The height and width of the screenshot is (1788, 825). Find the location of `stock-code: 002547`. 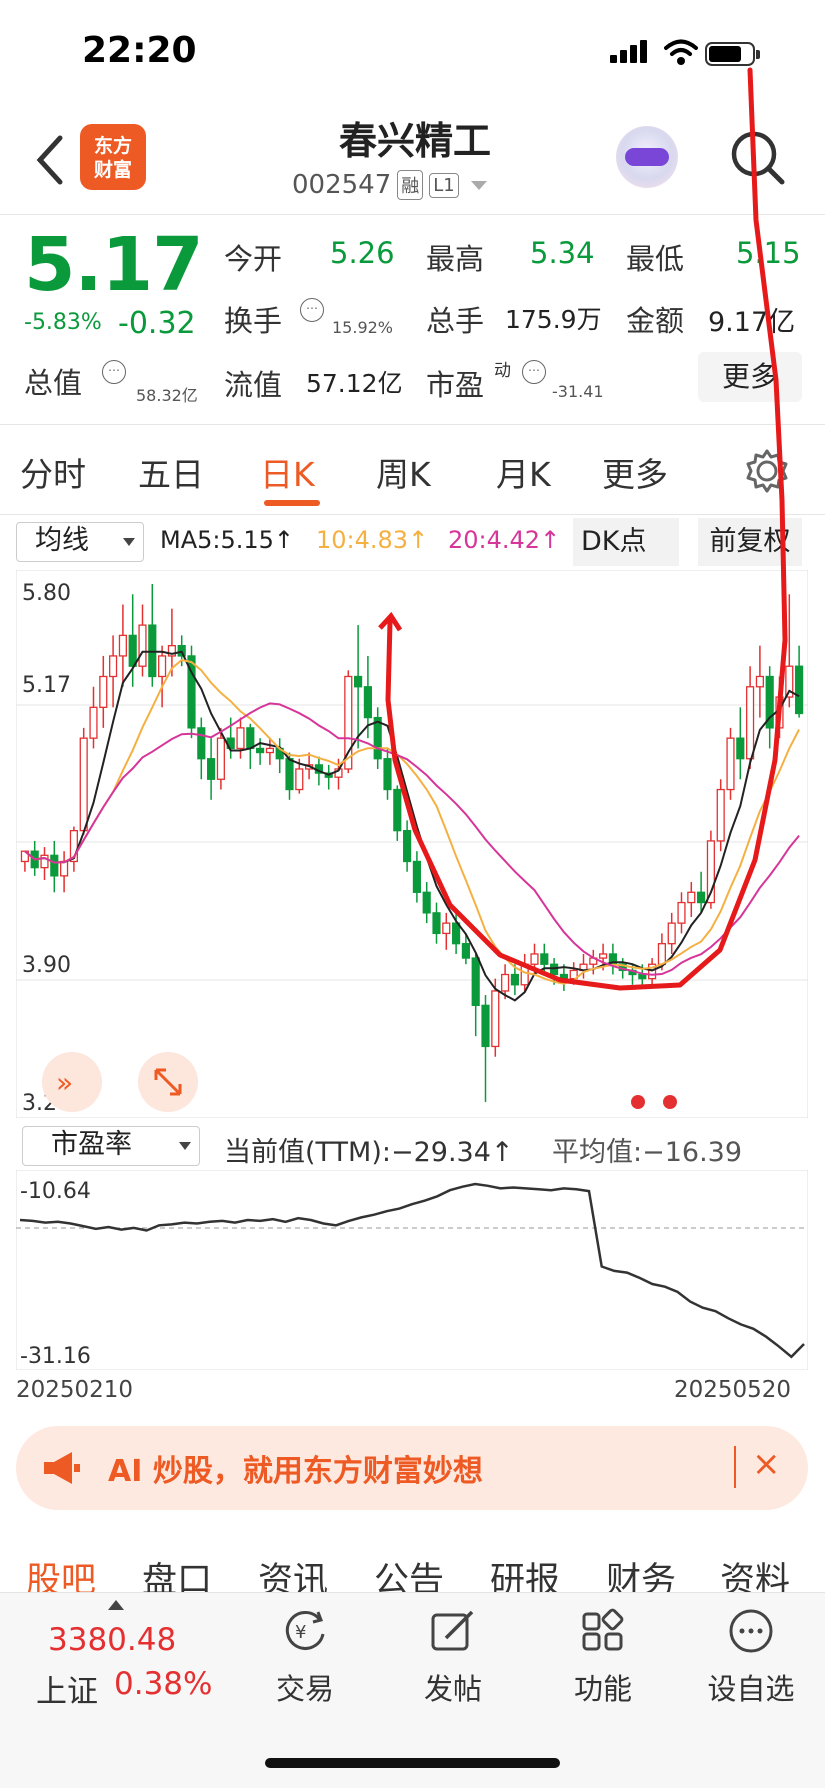

stock-code: 002547 is located at coordinates (342, 185).